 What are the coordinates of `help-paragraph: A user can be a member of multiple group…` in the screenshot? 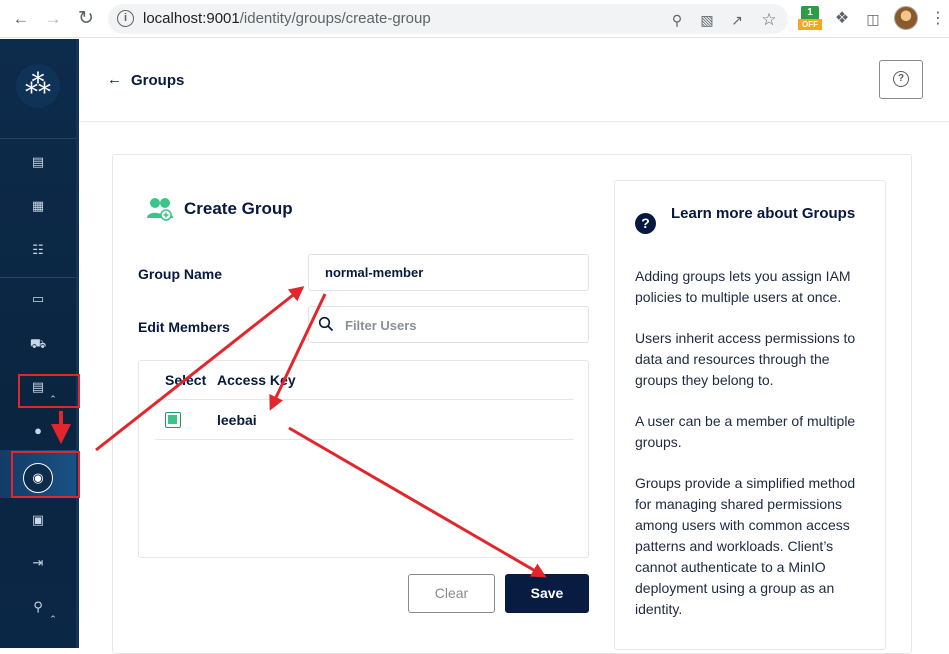 It's located at (745, 431).